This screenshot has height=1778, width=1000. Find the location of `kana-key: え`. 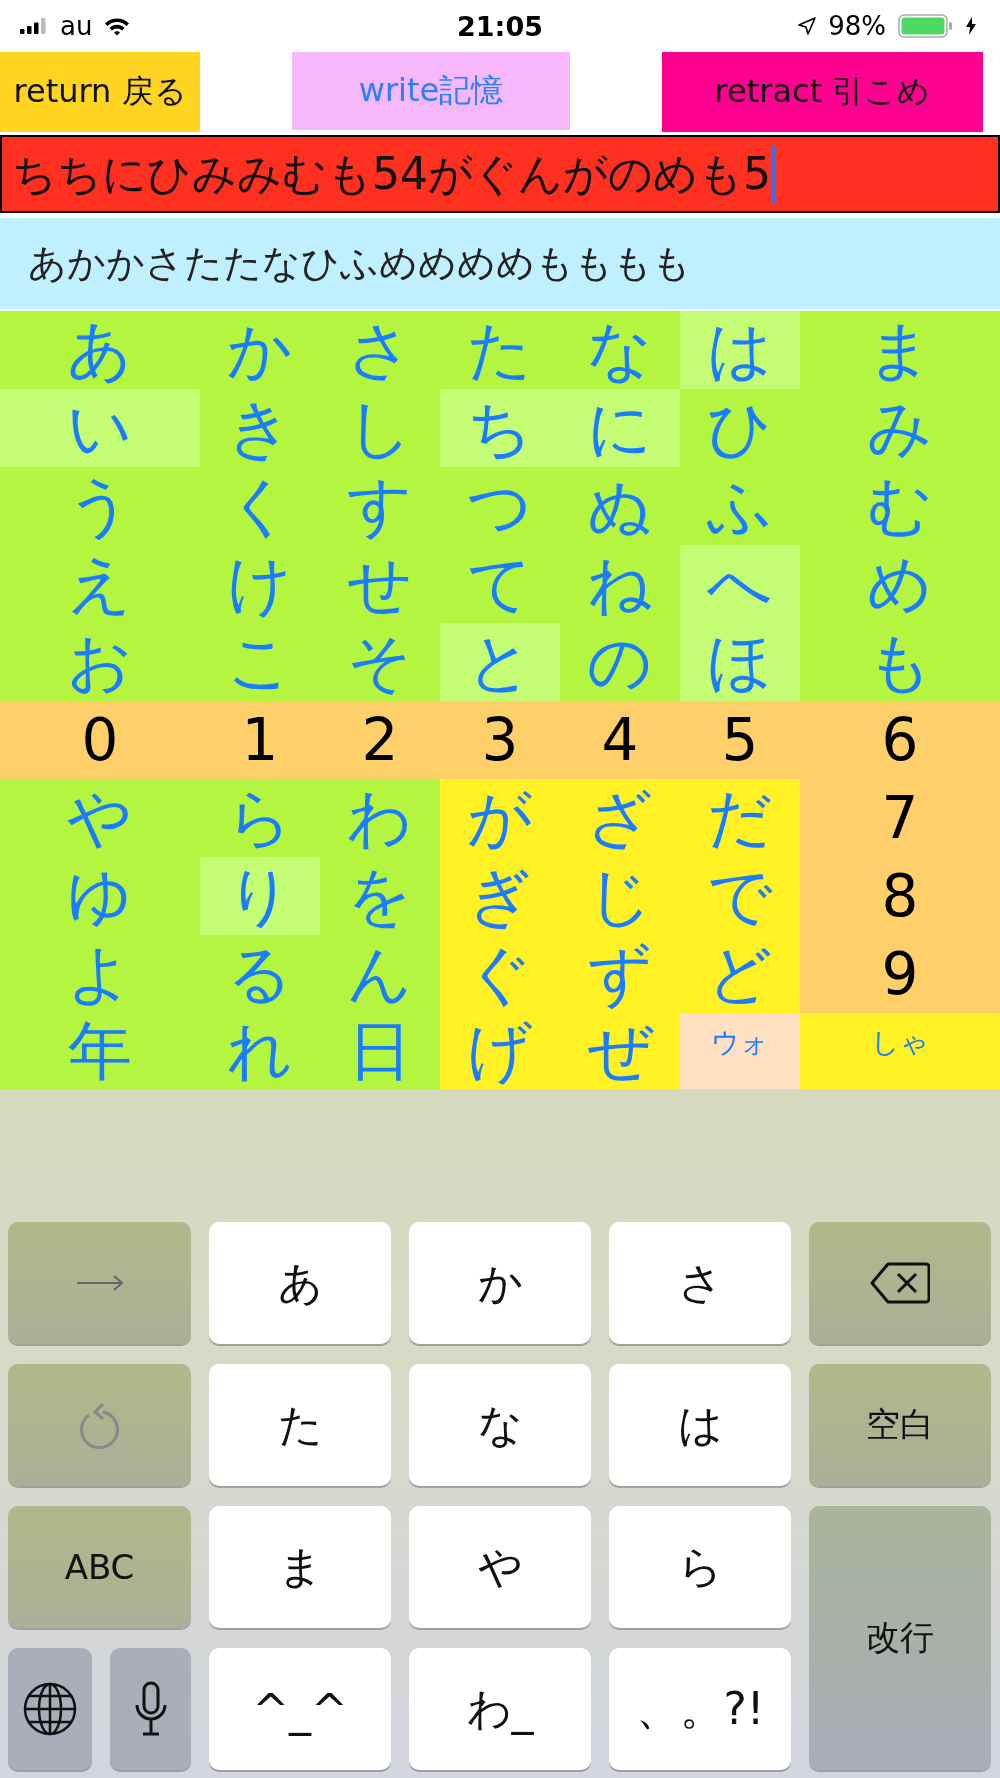

kana-key: え is located at coordinates (100, 584).